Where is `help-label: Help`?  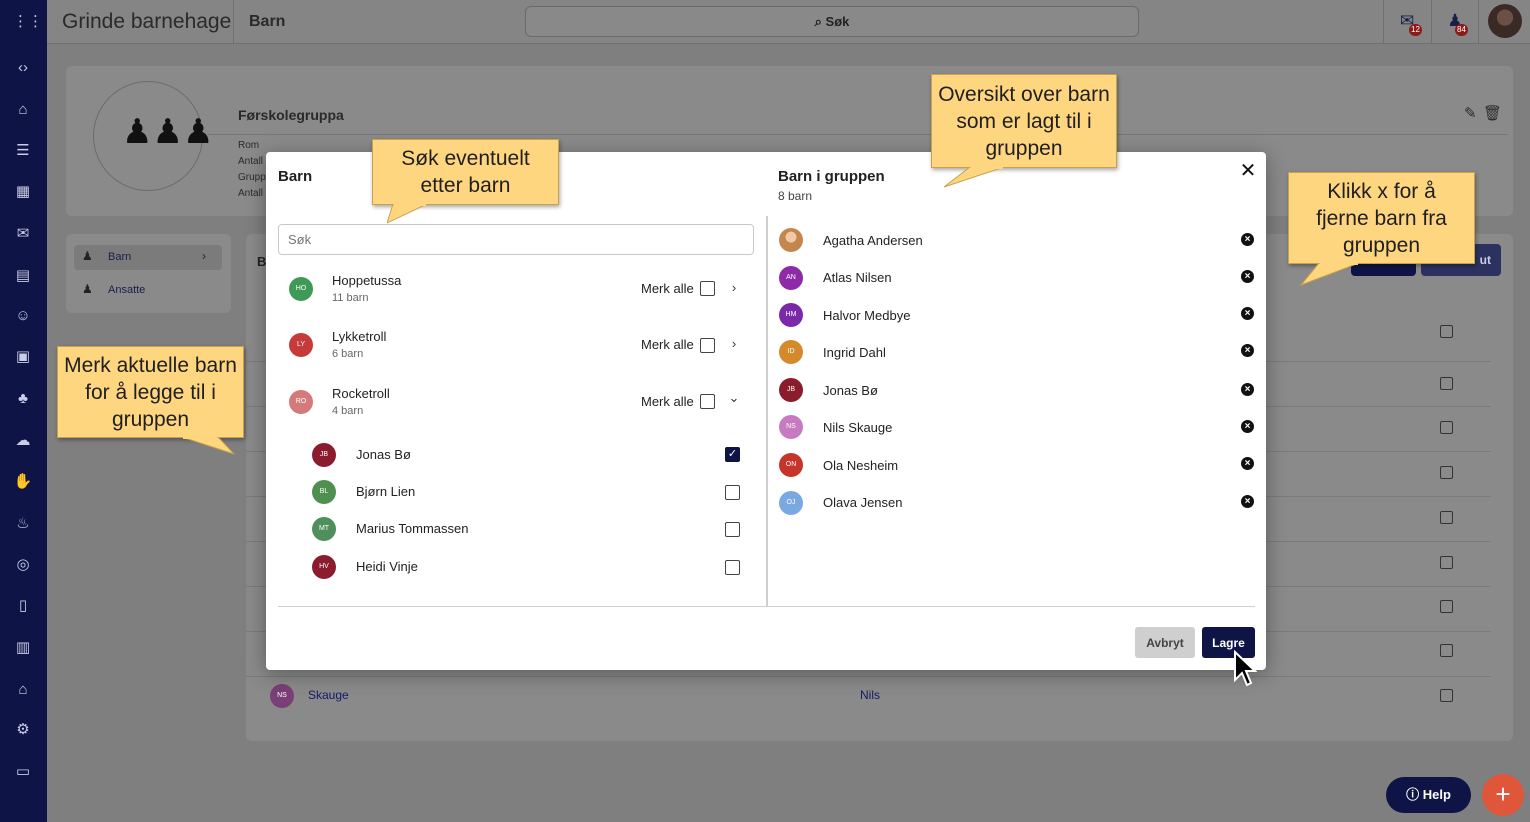
help-label: Help is located at coordinates (1436, 794).